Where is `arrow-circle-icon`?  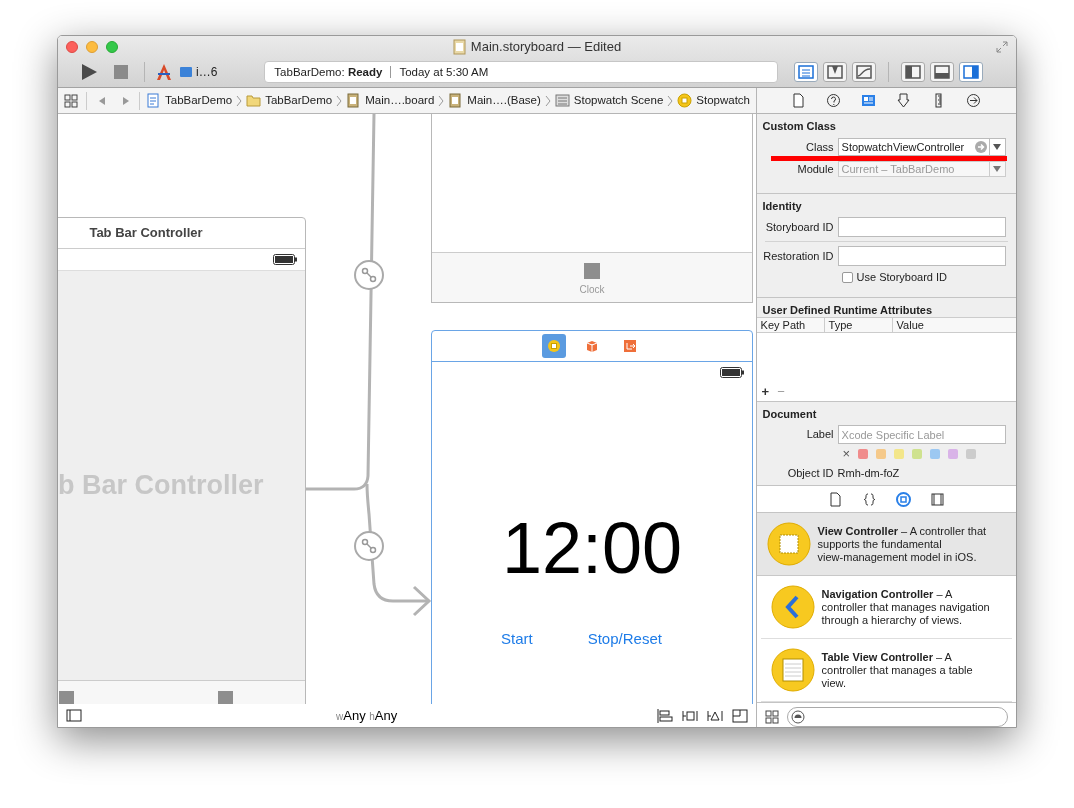 arrow-circle-icon is located at coordinates (980, 147).